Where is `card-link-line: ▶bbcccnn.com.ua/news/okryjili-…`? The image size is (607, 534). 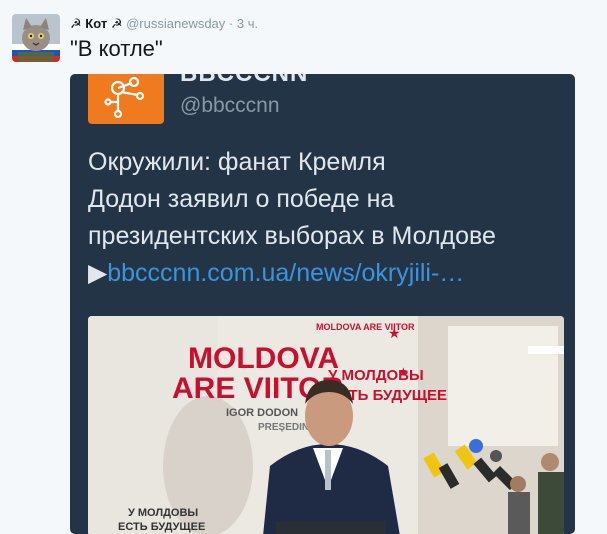
card-link-line: ▶bbcccnn.com.ua/news/okryjili-… is located at coordinates (328, 273).